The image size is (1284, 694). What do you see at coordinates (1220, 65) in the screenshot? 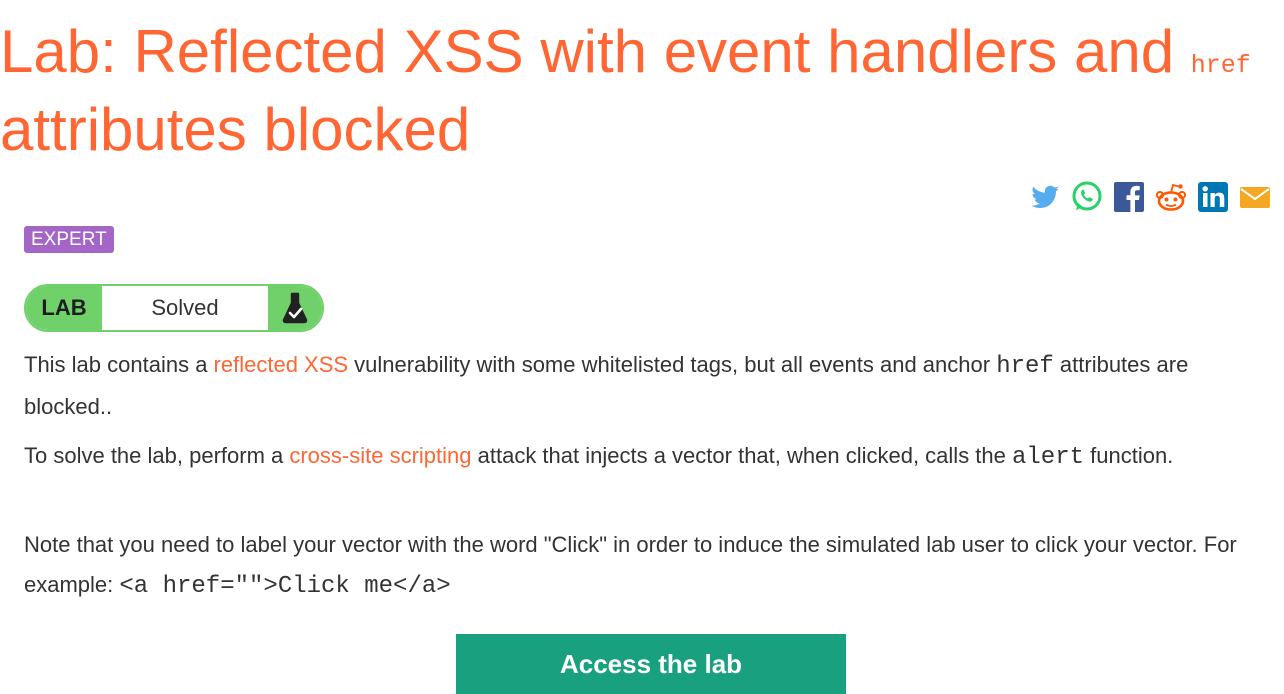
I see `title-code: href` at bounding box center [1220, 65].